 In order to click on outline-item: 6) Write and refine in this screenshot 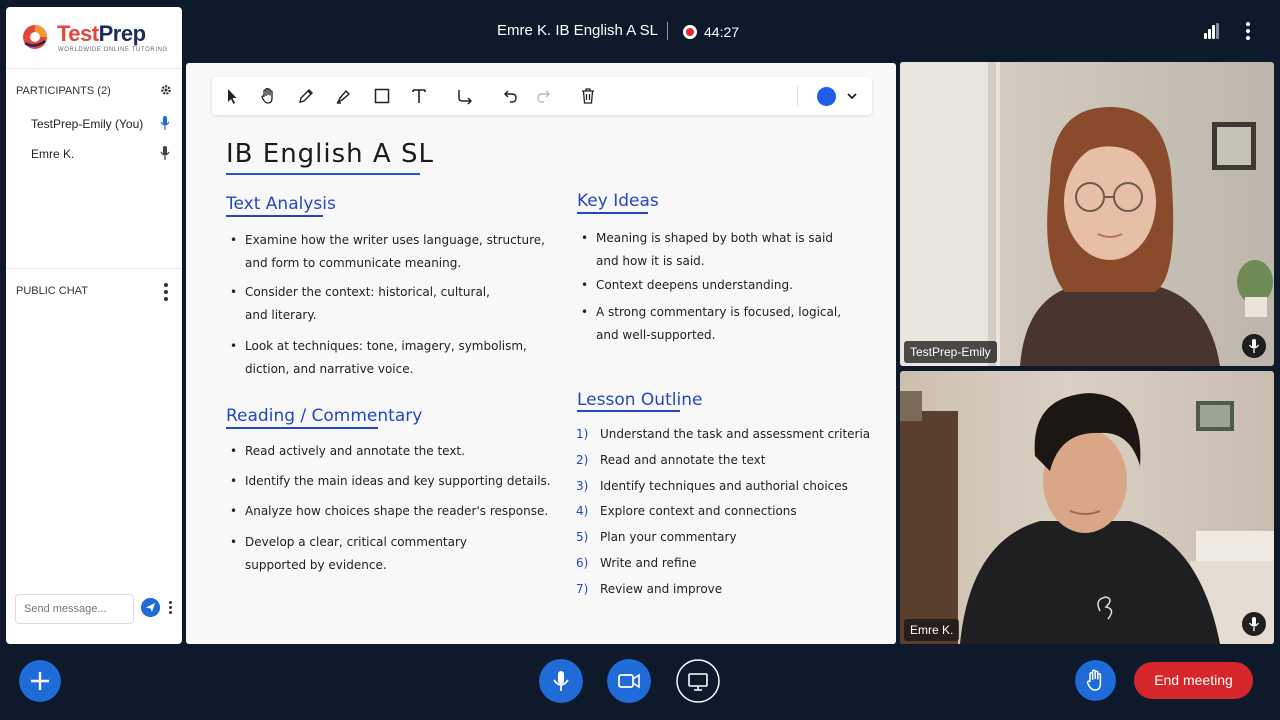, I will do `click(636, 563)`.